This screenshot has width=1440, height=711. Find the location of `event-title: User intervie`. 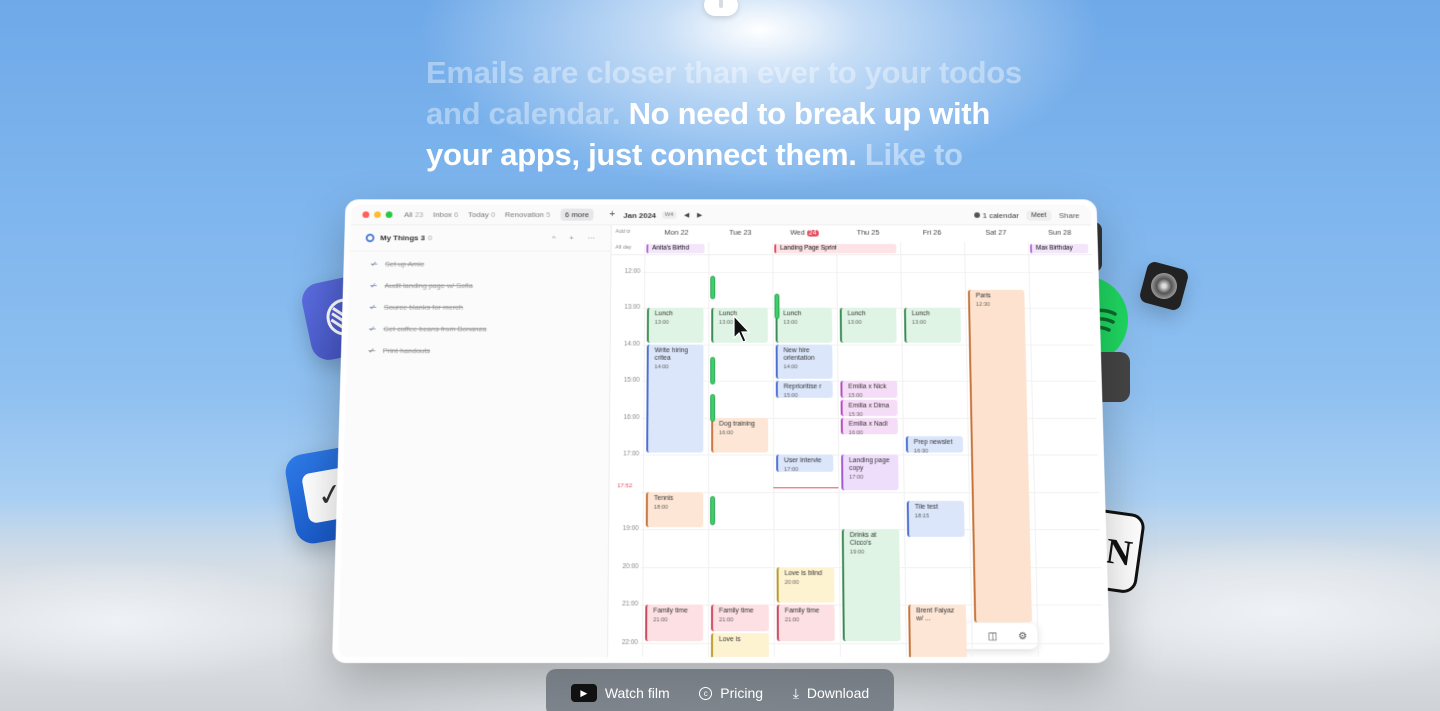

event-title: User intervie is located at coordinates (803, 461).